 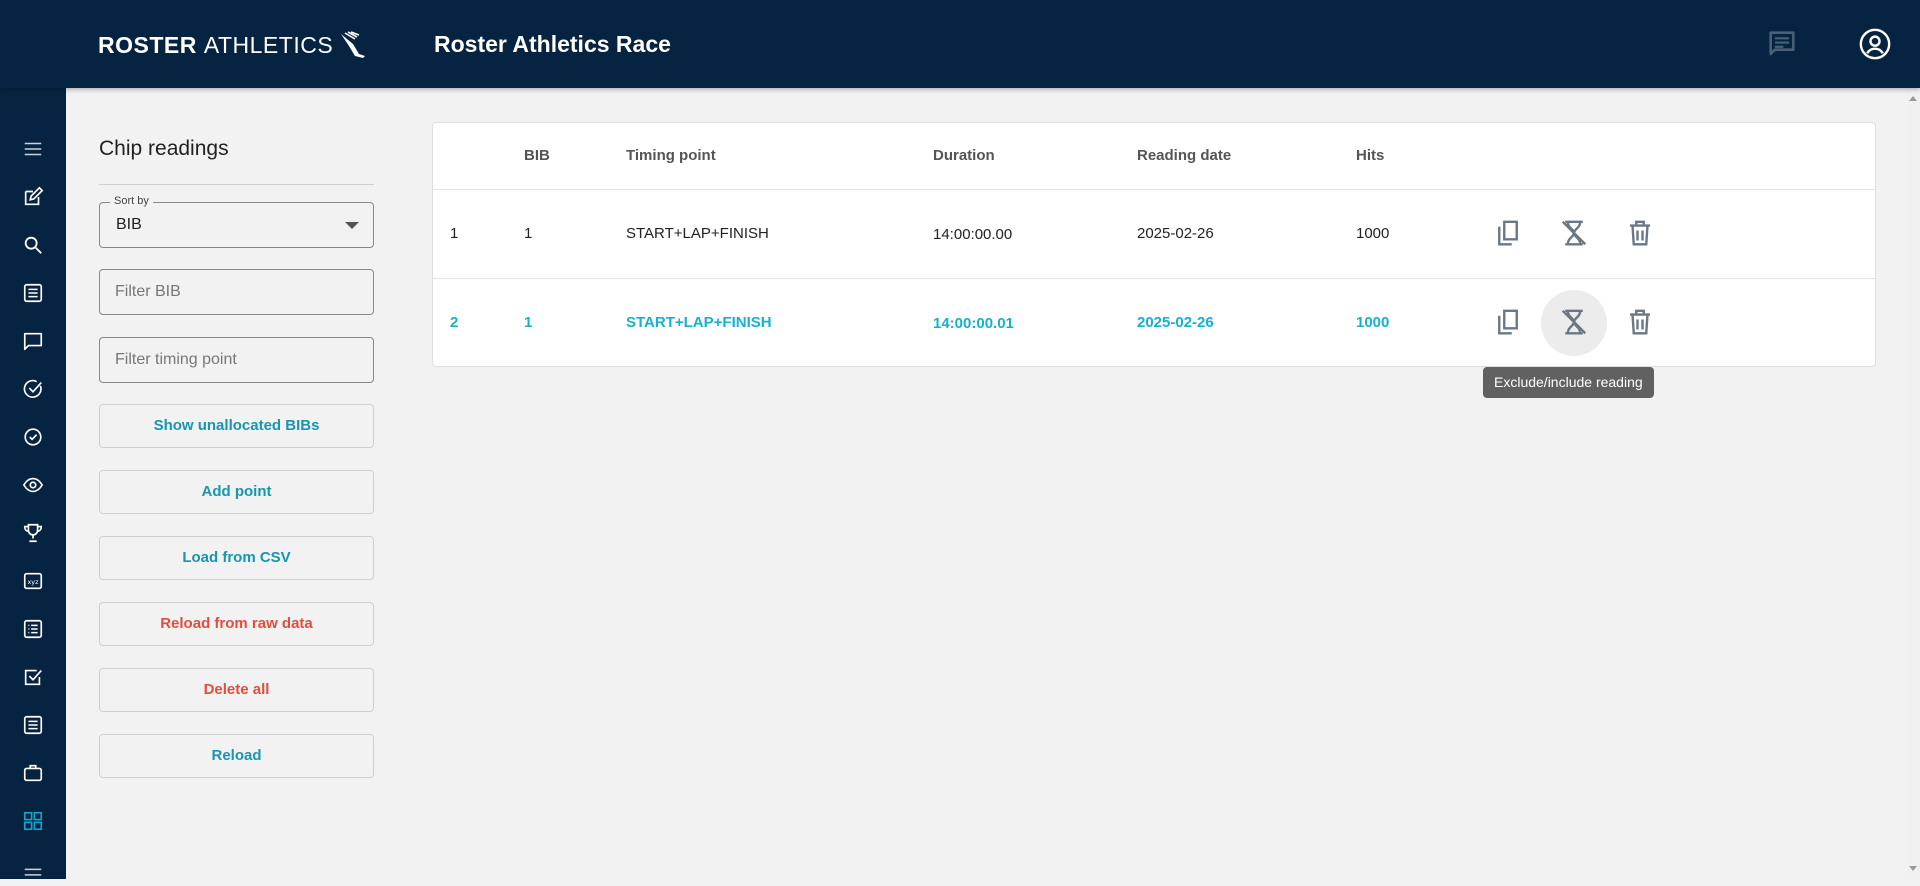 I want to click on list-alt-icon, so click(x=33, y=629).